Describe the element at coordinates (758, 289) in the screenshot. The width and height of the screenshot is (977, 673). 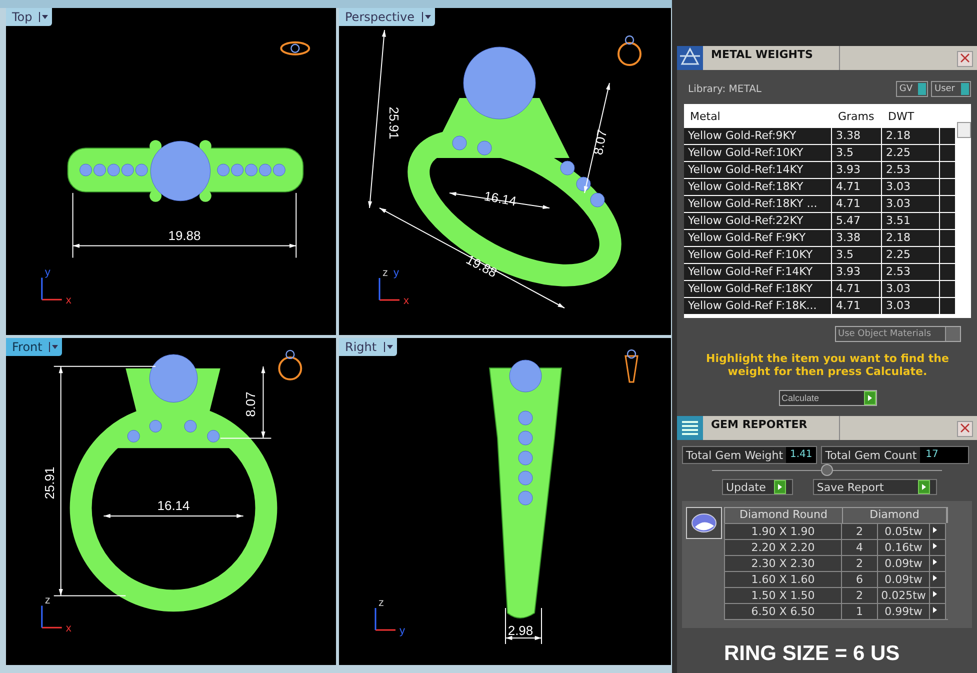
I see `table-cell: Yellow Gold-Ref F:18KY` at that location.